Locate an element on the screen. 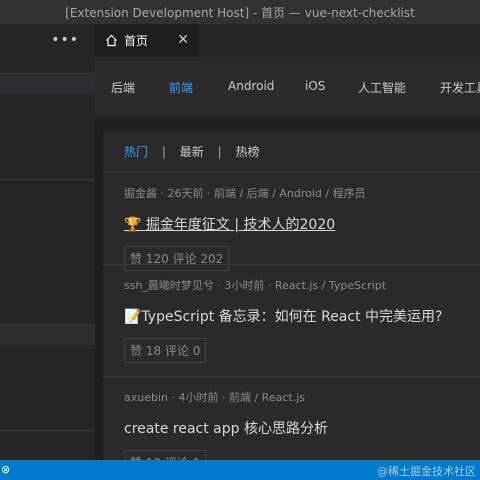 This screenshot has height=480, width=480. article-title: create react app 核心思路分析 is located at coordinates (299, 428).